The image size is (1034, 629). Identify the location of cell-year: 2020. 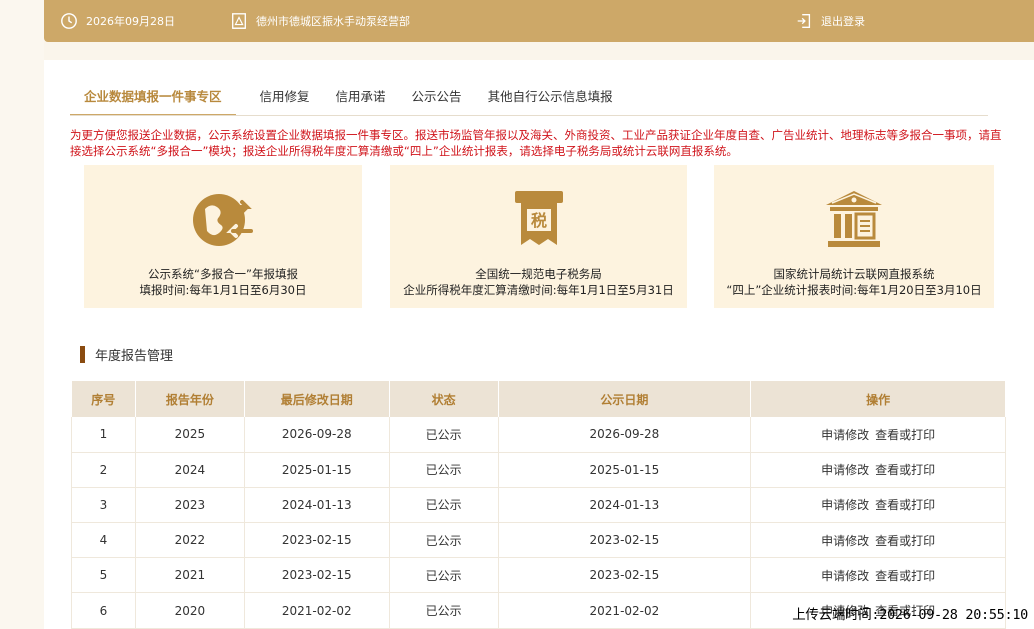
(190, 610).